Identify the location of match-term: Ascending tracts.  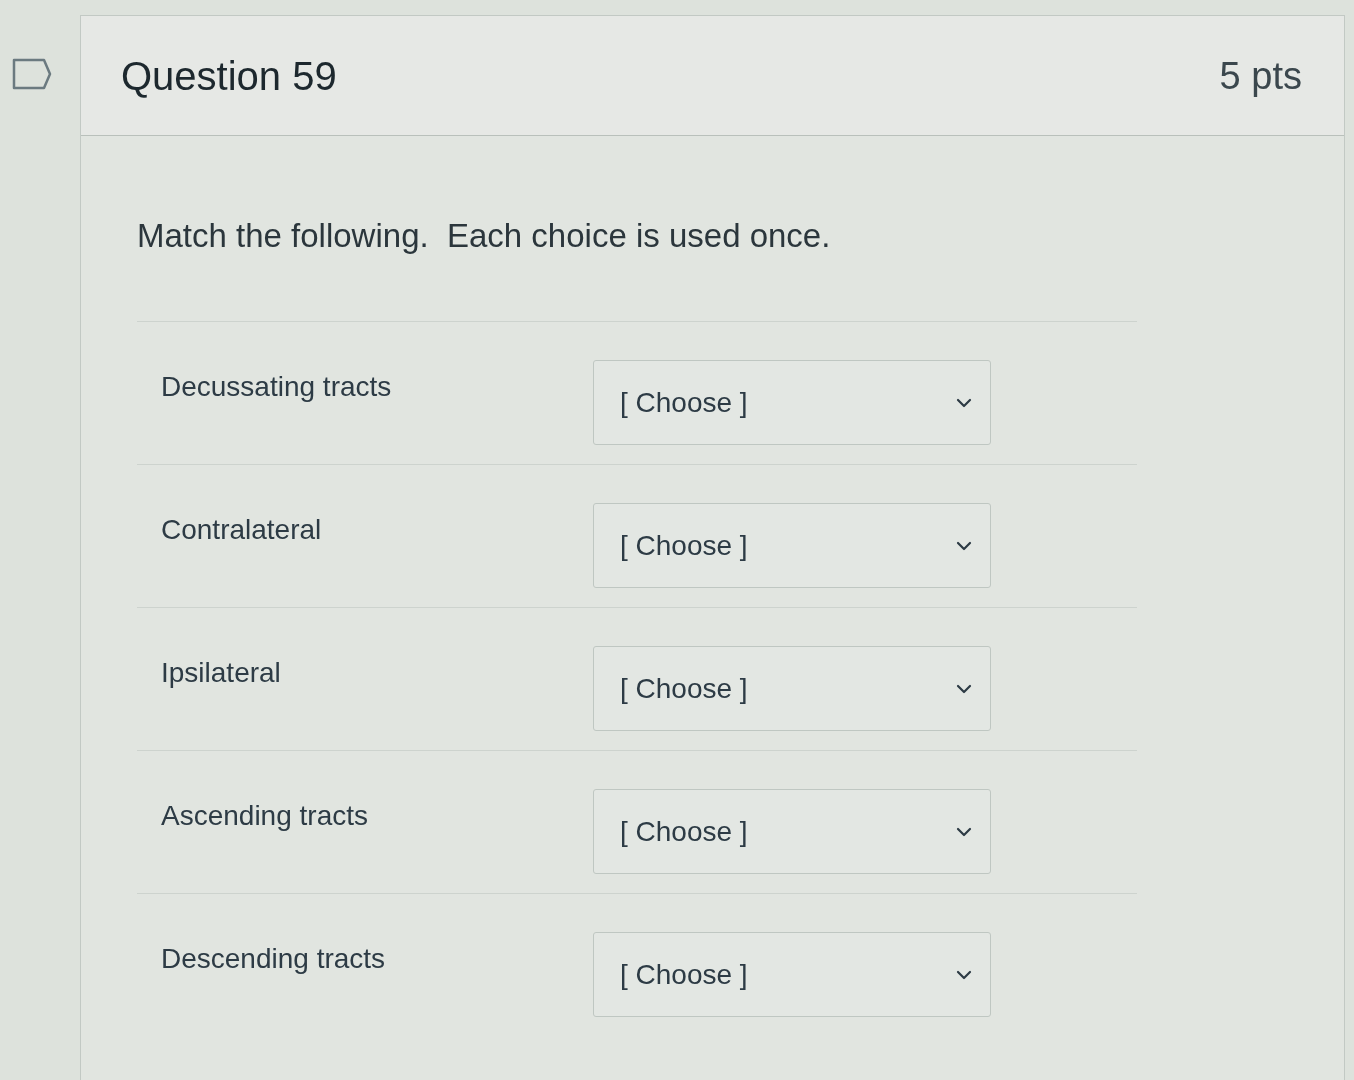
(264, 816).